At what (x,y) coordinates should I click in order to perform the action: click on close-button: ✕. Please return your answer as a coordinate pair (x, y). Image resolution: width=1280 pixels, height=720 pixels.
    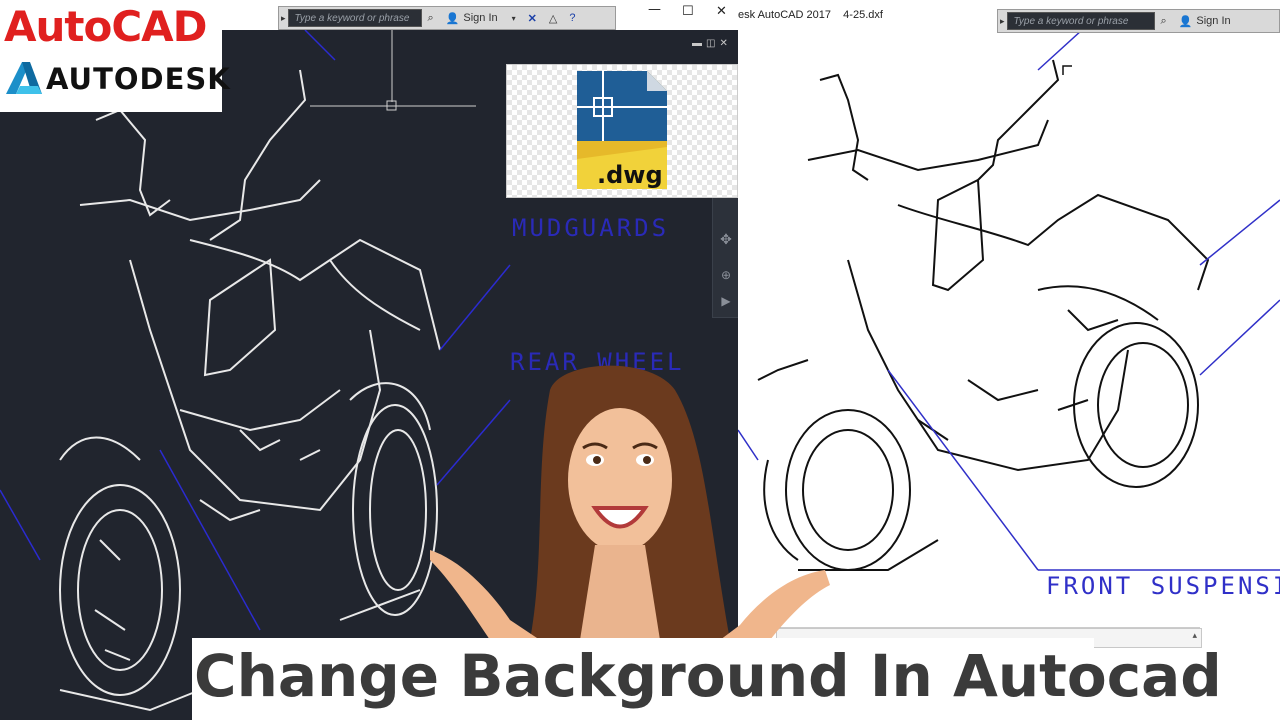
    Looking at the image, I should click on (721, 11).